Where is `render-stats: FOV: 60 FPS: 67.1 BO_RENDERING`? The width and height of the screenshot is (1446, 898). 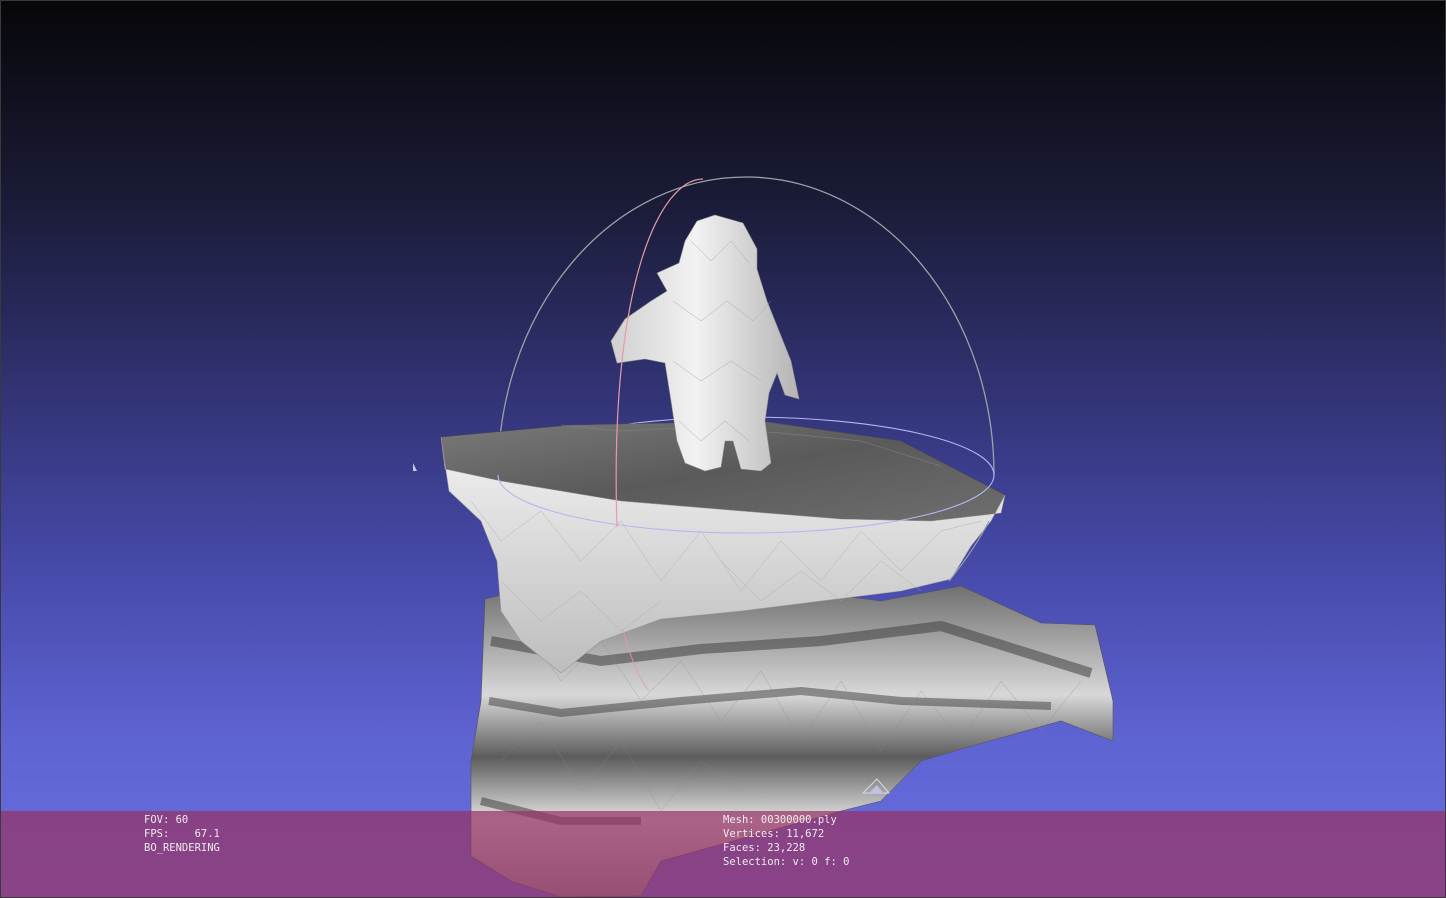
render-stats: FOV: 60 FPS: 67.1 BO_RENDERING is located at coordinates (182, 834).